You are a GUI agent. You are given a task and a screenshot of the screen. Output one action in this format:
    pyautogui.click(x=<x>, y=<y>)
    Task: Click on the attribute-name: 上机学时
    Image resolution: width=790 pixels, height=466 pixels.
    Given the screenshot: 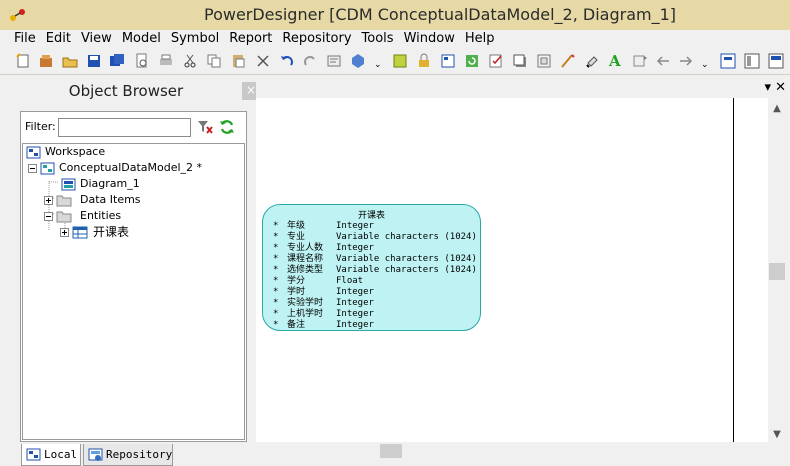 What is the action you would take?
    pyautogui.click(x=305, y=314)
    